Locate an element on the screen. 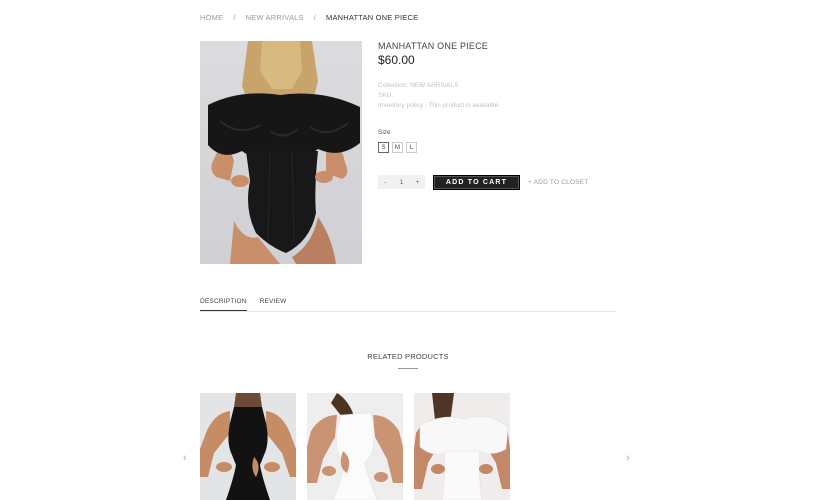 The height and width of the screenshot is (500, 822). quantity-increase-button: + is located at coordinates (417, 182).